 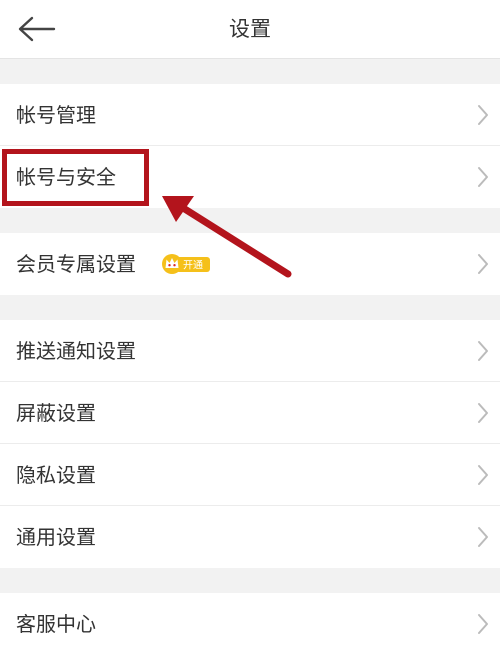 What do you see at coordinates (227, 237) in the screenshot?
I see `annotation-arrow-icon` at bounding box center [227, 237].